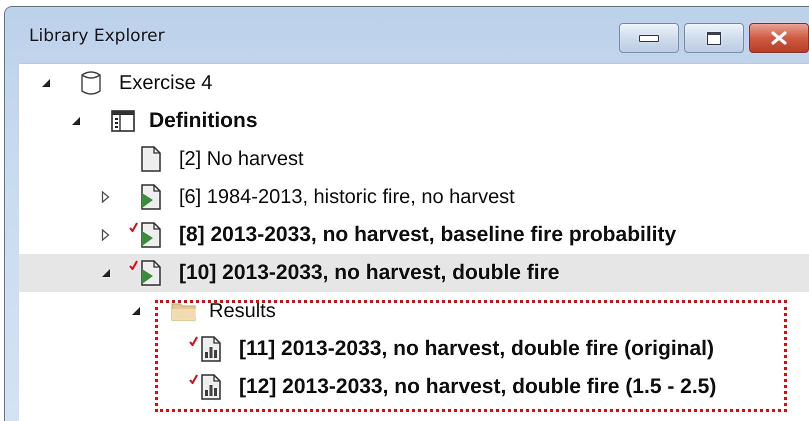  Describe the element at coordinates (414, 121) in the screenshot. I see `tree-row: Definitions` at that location.